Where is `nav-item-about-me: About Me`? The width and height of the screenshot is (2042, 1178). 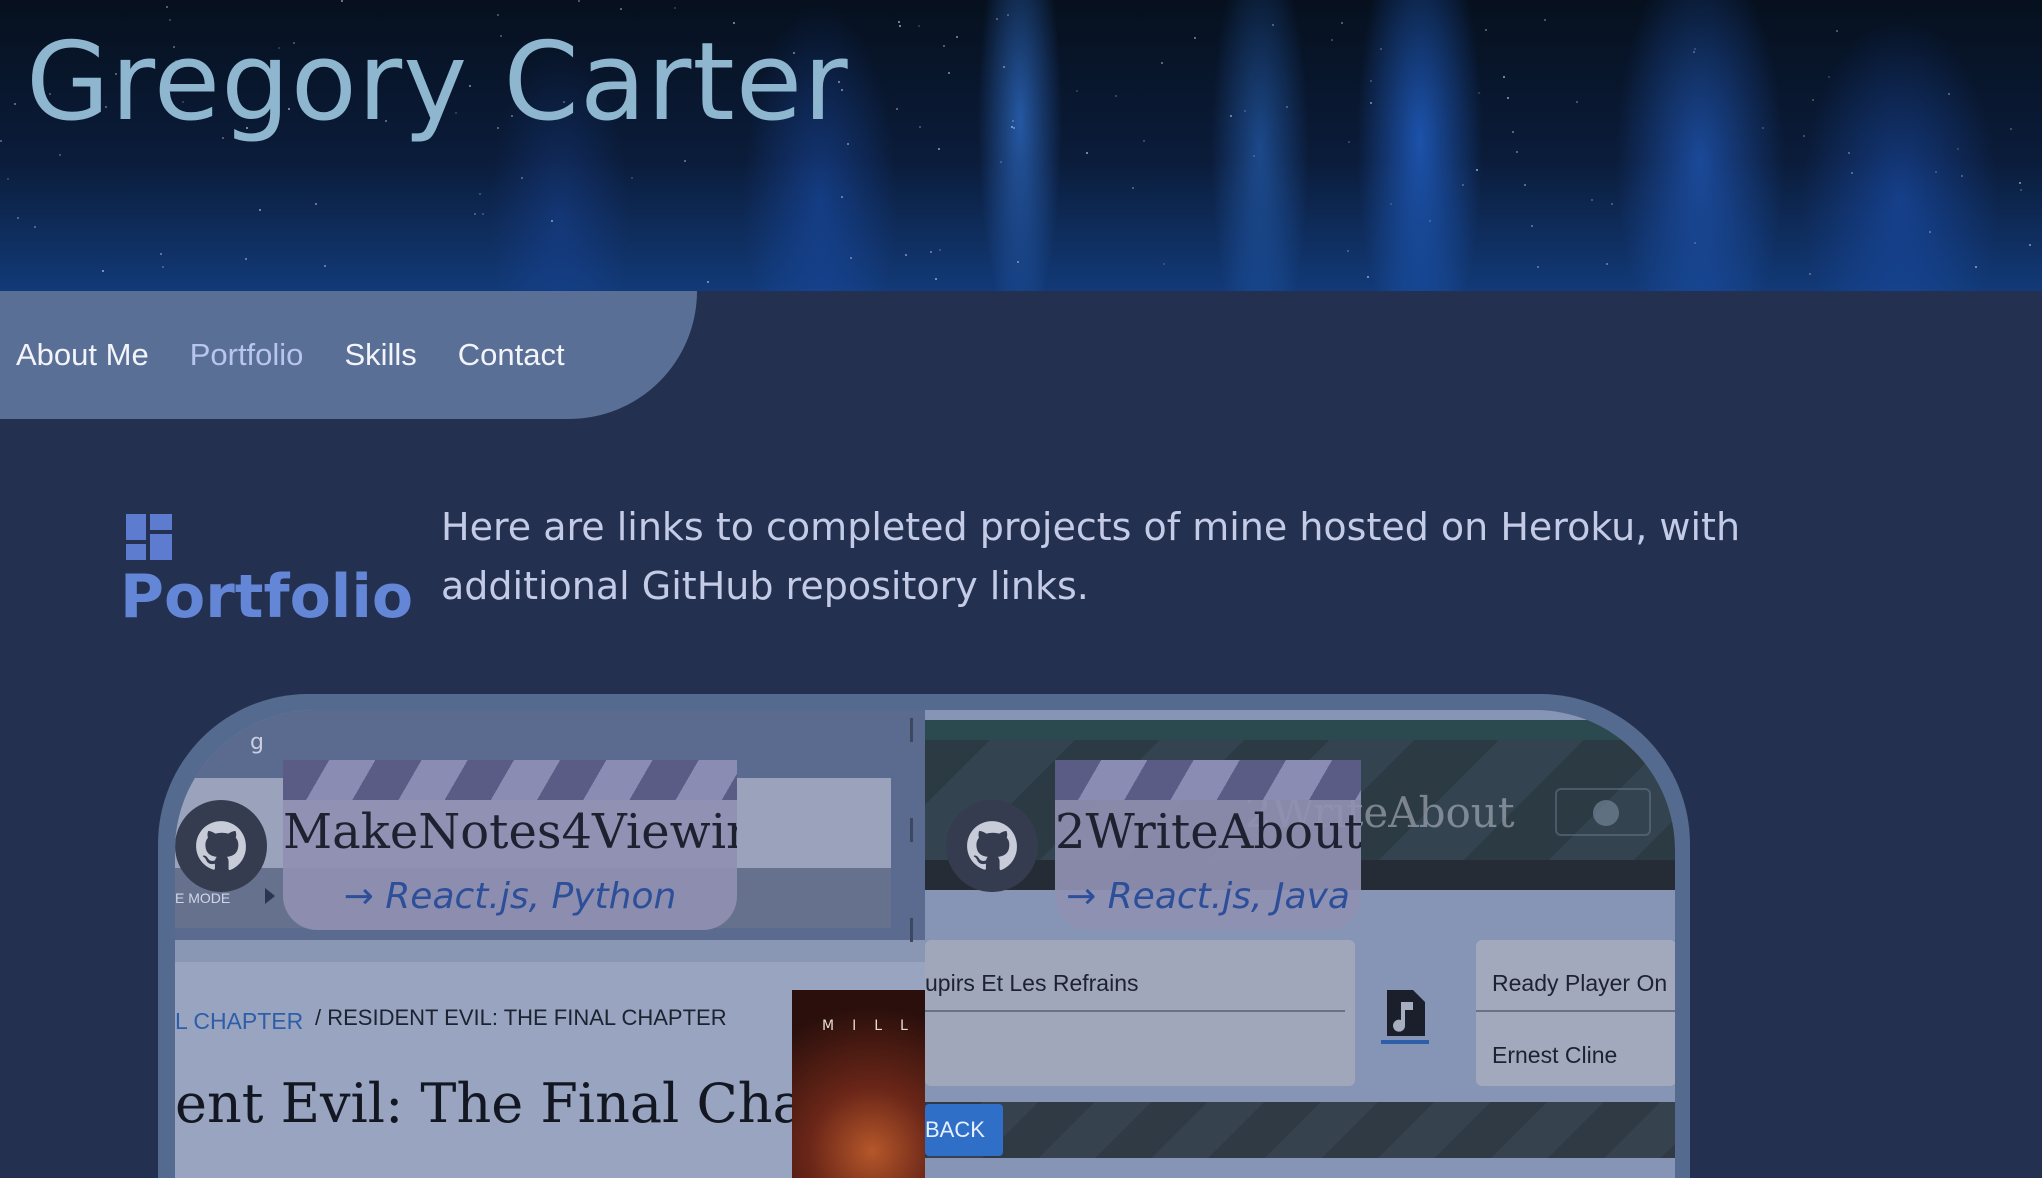 nav-item-about-me: About Me is located at coordinates (82, 355).